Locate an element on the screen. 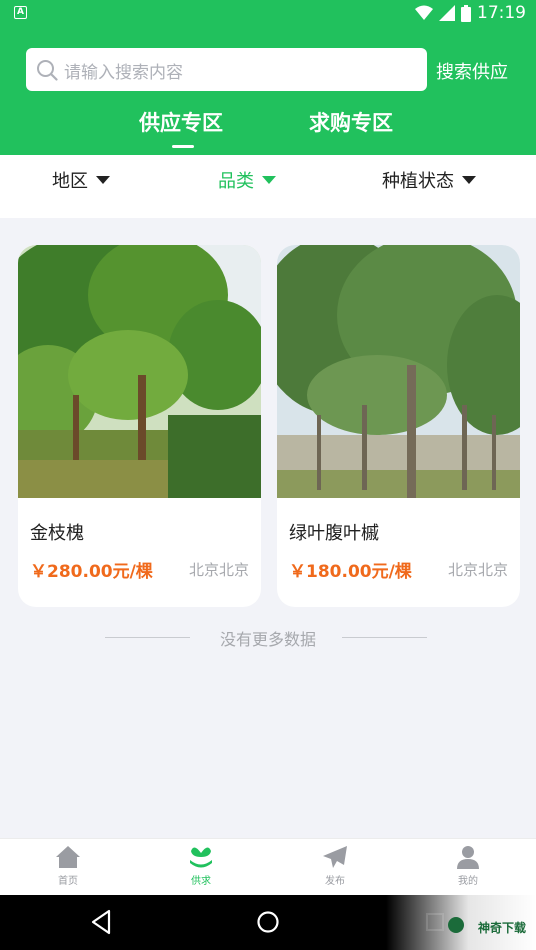 The image size is (536, 950). tabbar-item-supply: 供求 is located at coordinates (201, 866).